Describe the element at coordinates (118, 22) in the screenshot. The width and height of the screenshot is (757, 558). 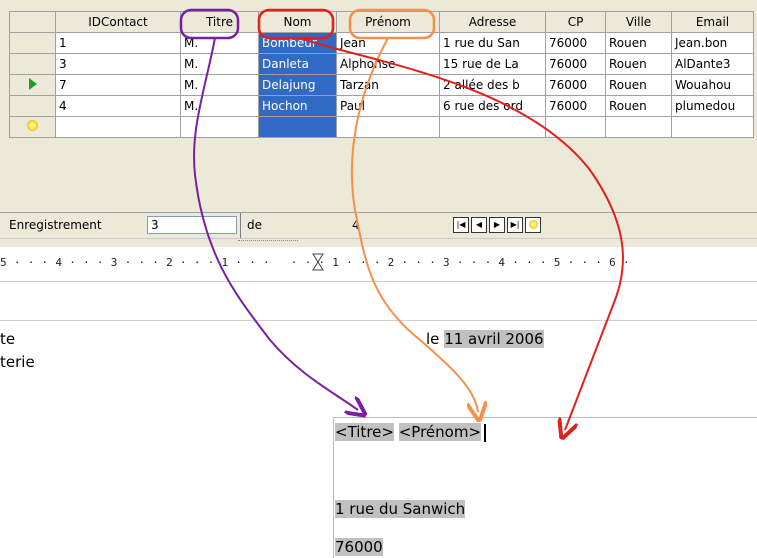
I see `column-header-idcontact: IDContact` at that location.